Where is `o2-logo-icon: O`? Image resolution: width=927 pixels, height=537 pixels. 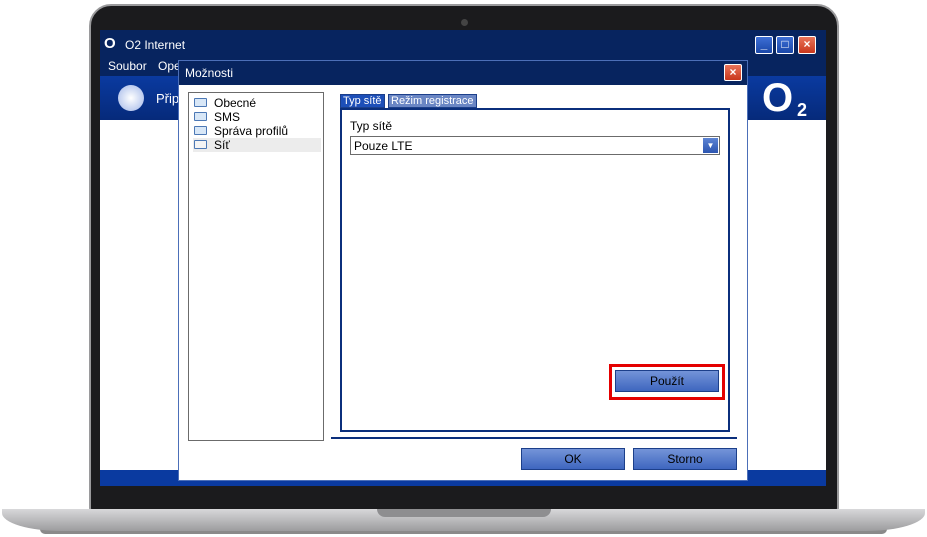
o2-logo-icon: O is located at coordinates (778, 98).